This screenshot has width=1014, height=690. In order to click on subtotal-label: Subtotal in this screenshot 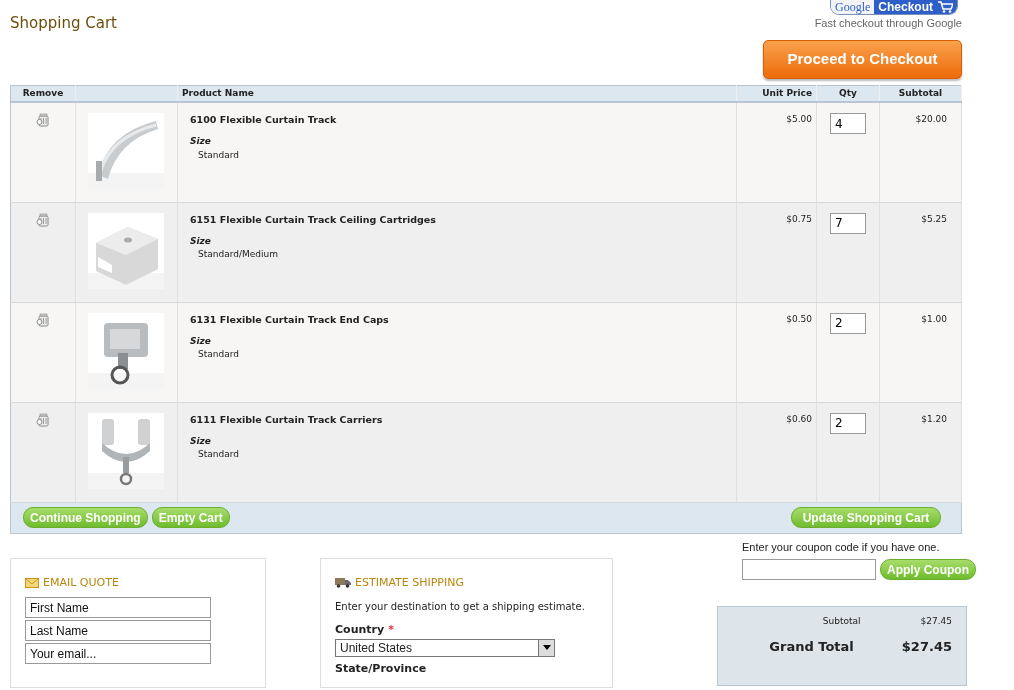, I will do `click(841, 621)`.